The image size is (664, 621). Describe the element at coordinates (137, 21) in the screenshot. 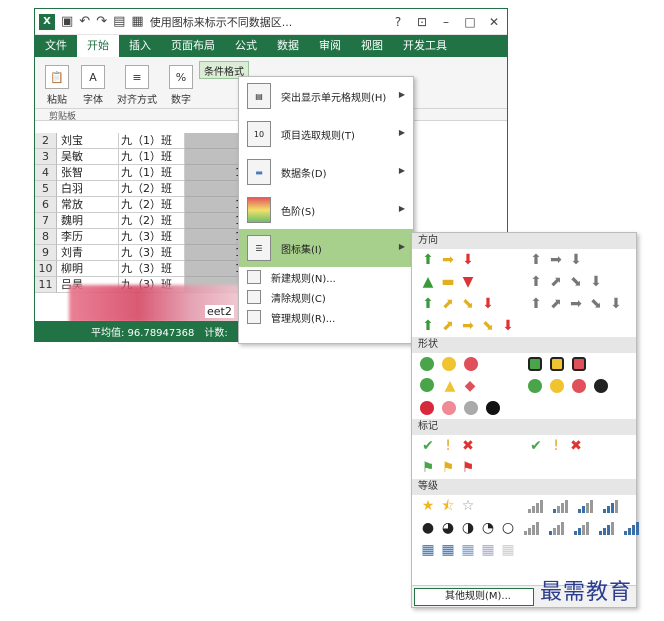

I see `save-as-icon: ▦` at that location.